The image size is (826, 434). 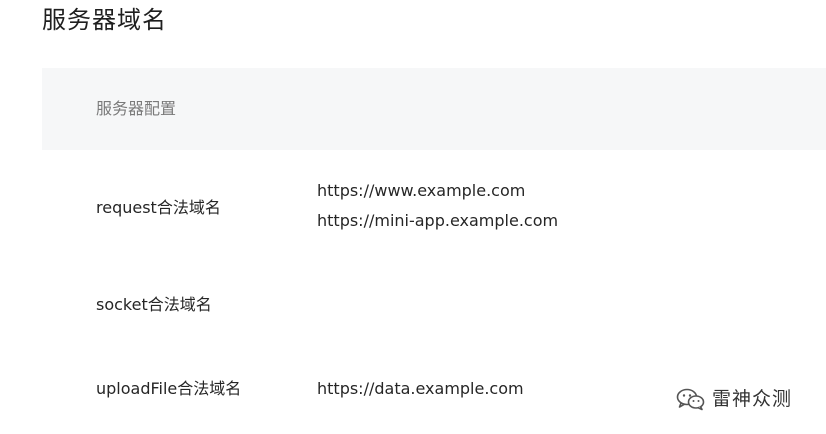 I want to click on domain-value: https://data.example.com, so click(x=420, y=388).